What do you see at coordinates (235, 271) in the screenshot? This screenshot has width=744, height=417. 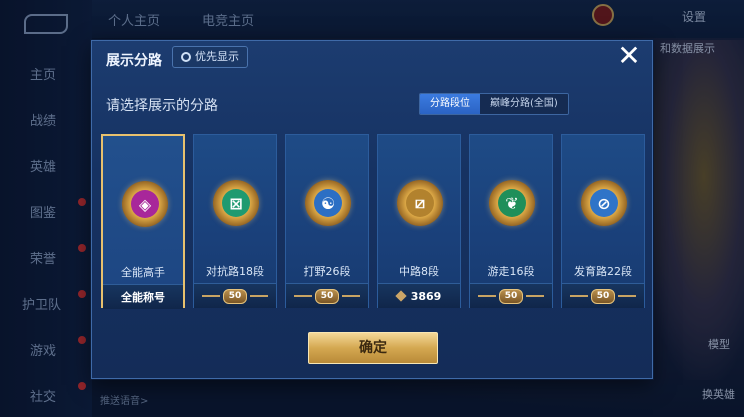 I see `lane-card-name: 对抗路18段` at bounding box center [235, 271].